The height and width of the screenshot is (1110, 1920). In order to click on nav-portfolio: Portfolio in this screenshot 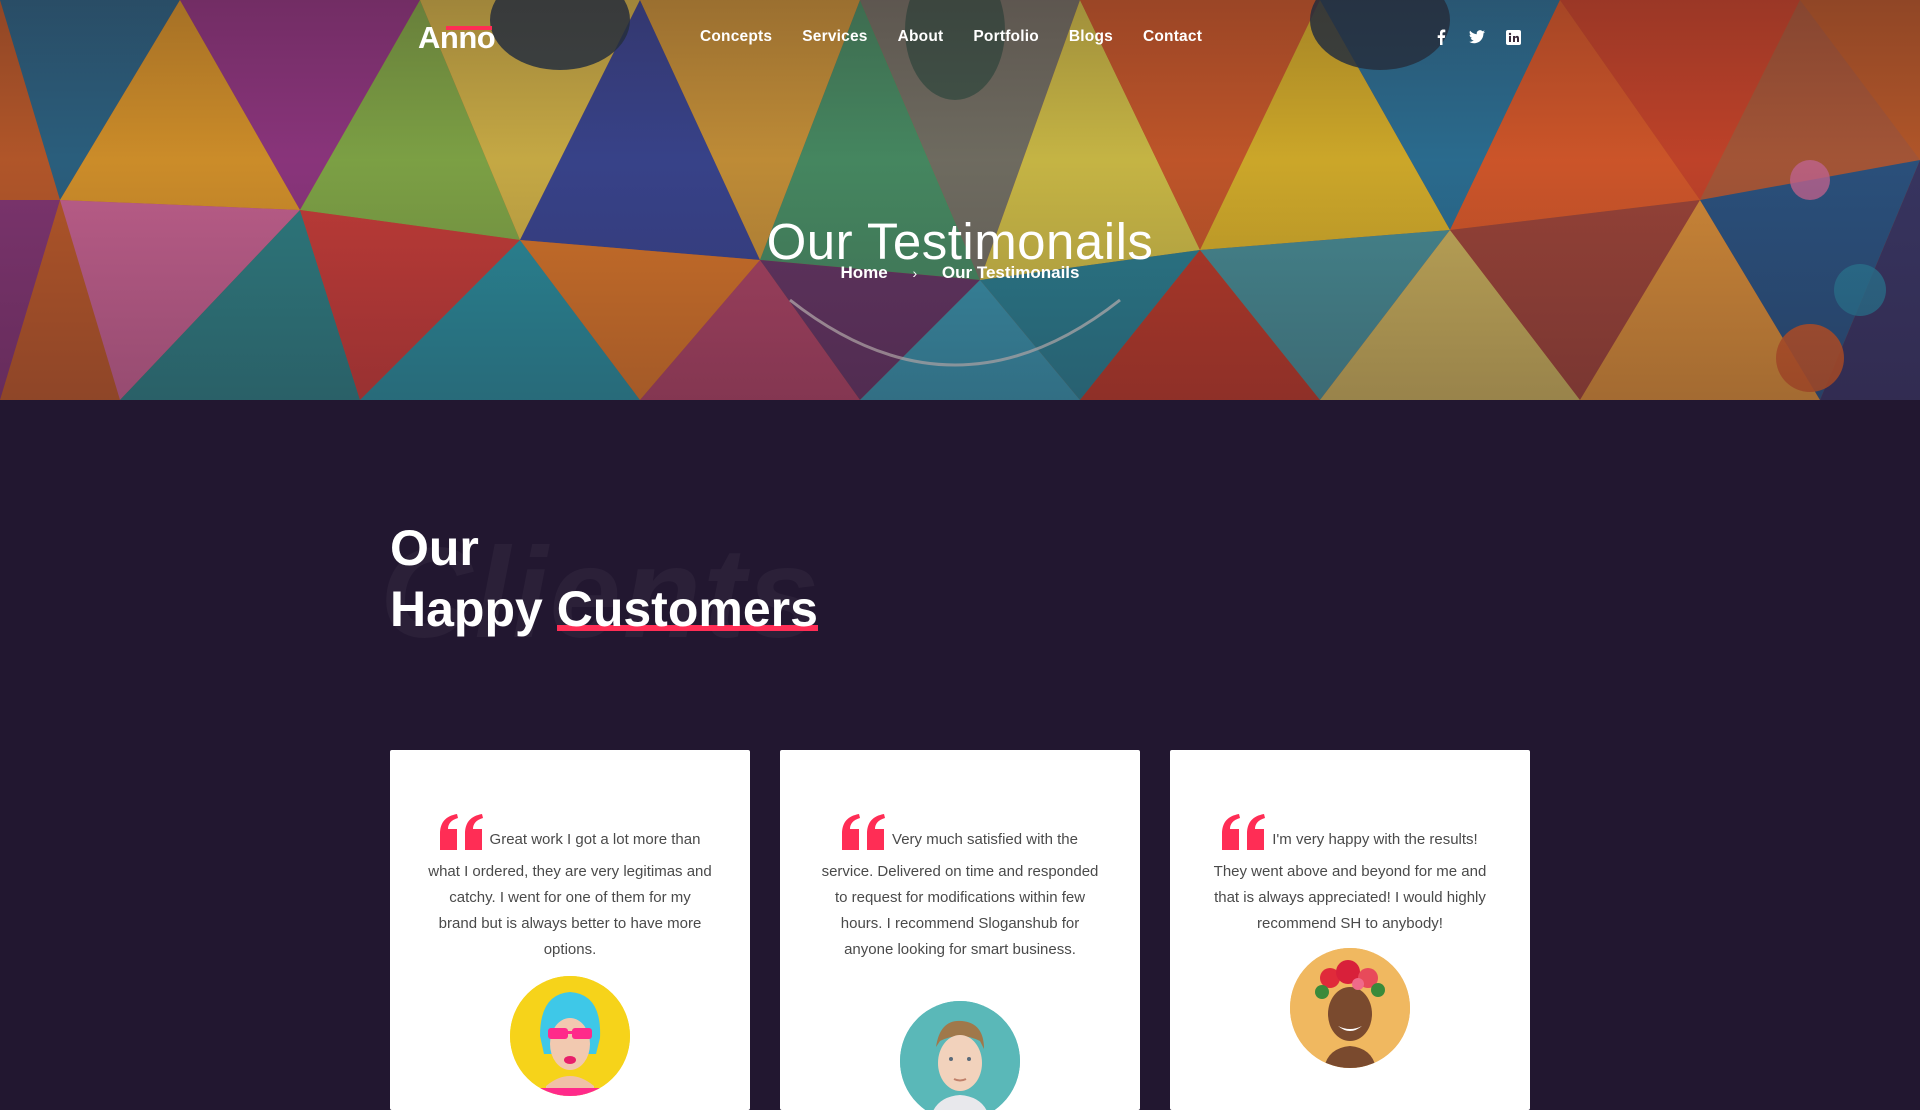, I will do `click(1006, 37)`.